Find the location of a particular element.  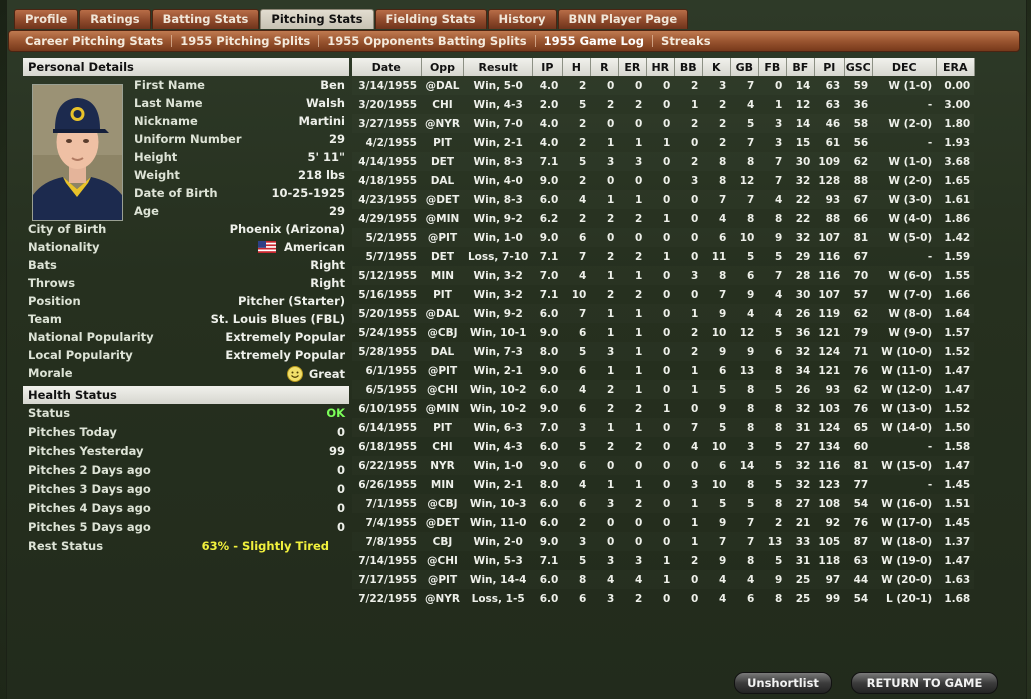

unshortlist-button: Unshortlist is located at coordinates (783, 683).